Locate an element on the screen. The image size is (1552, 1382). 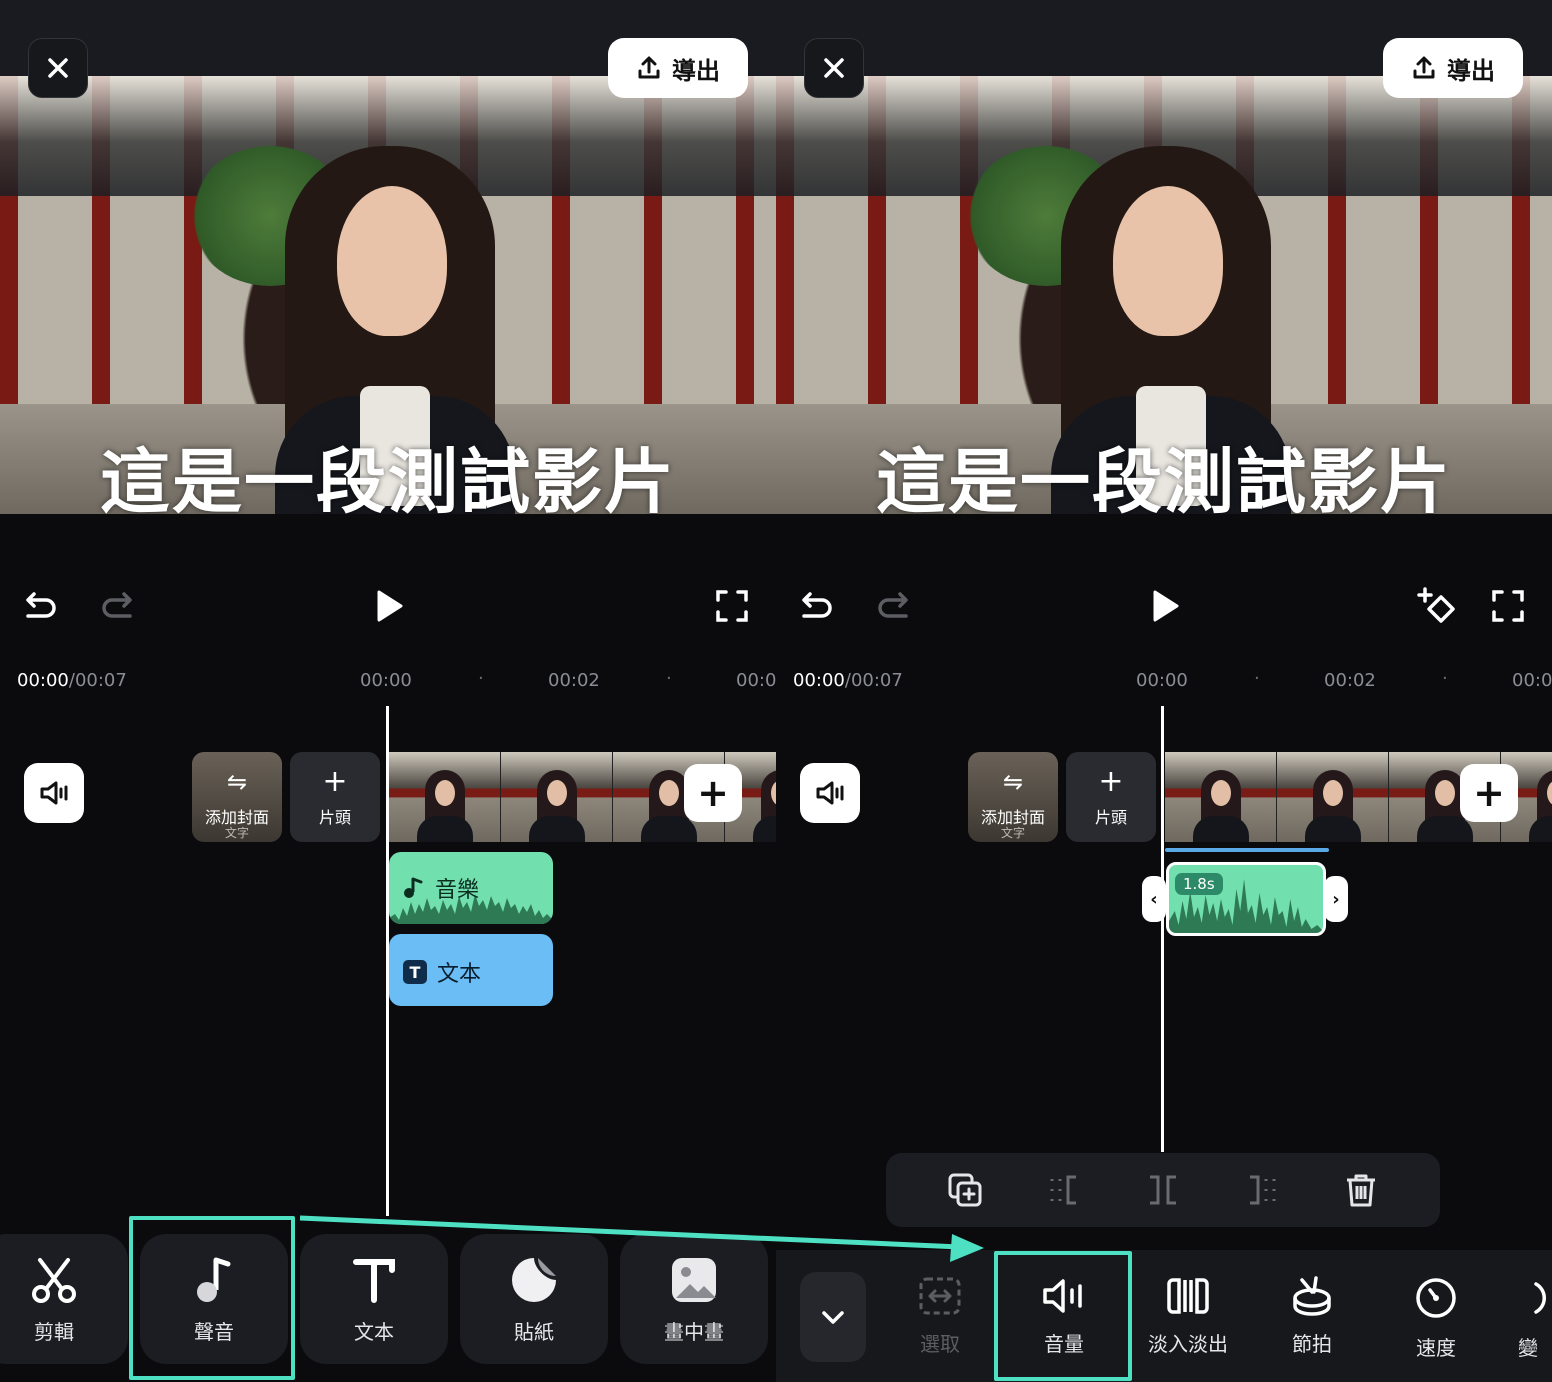
trash-icon is located at coordinates (1361, 1190).